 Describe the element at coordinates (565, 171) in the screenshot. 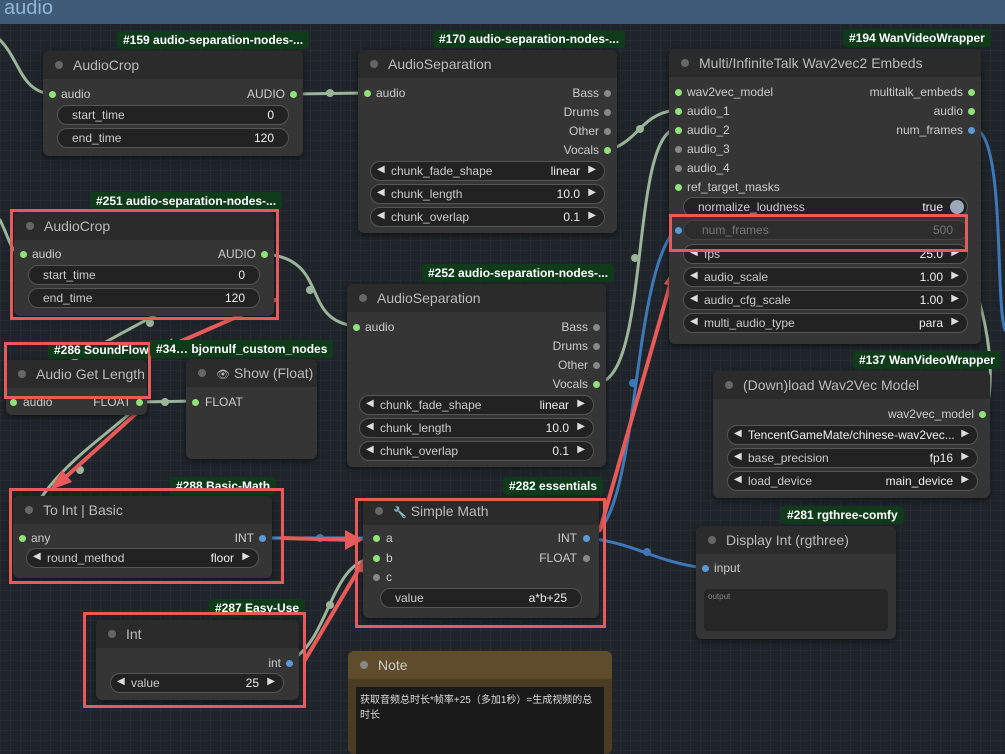

I see `widget-value: linear` at that location.